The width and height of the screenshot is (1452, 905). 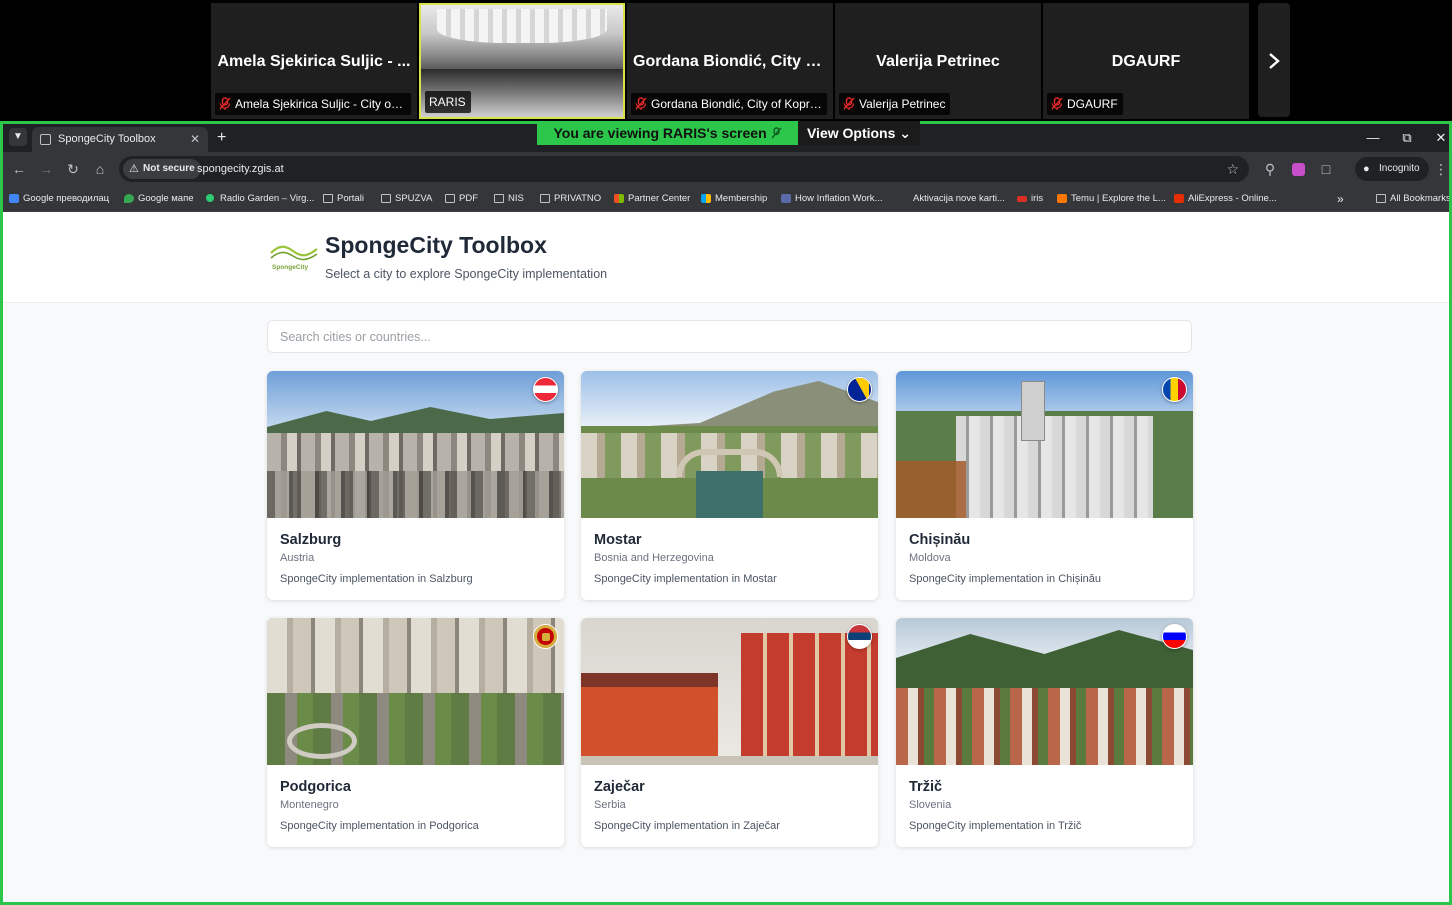 I want to click on tab-title: SpongeCity Toolbox, so click(x=107, y=139).